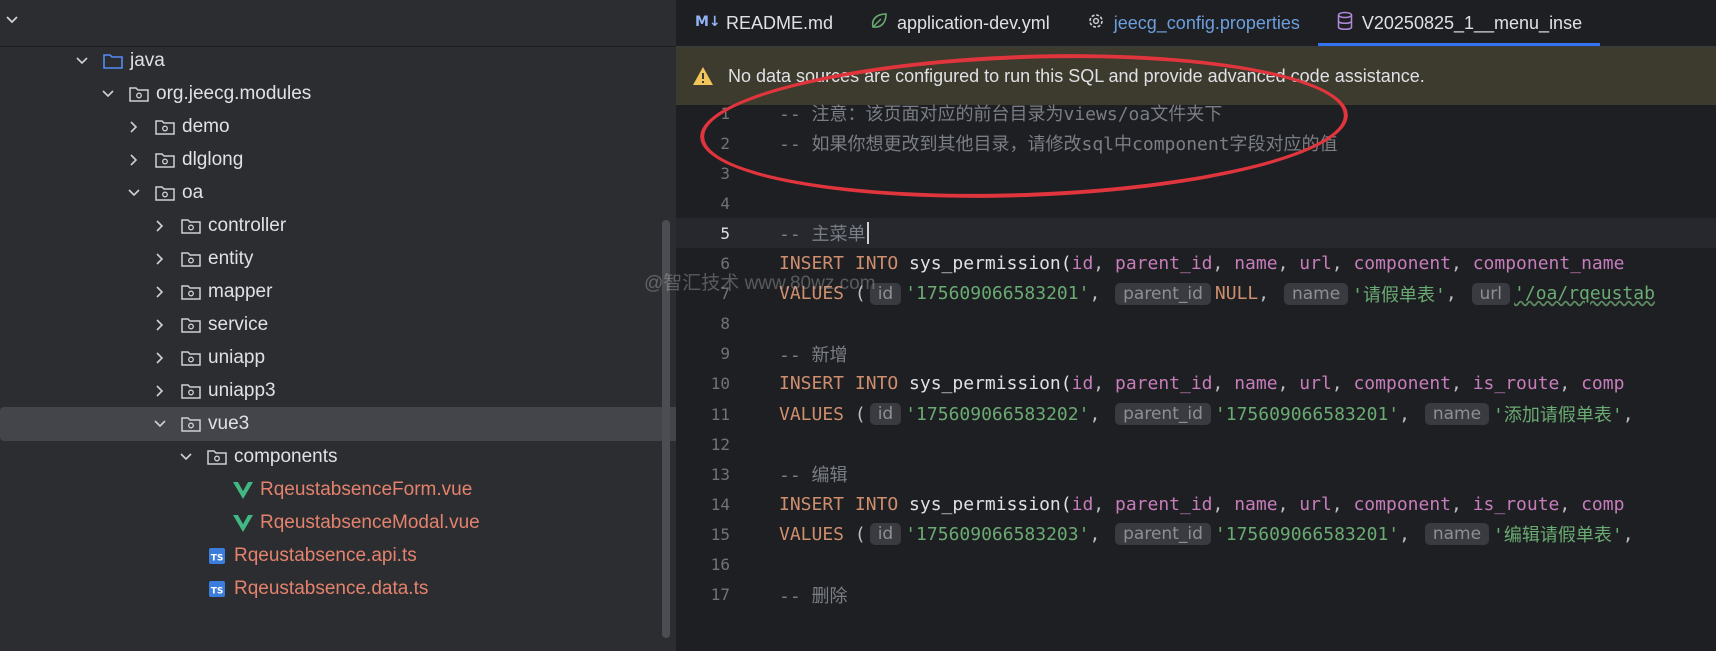  Describe the element at coordinates (240, 291) in the screenshot. I see `tree-item-label: mapper` at that location.